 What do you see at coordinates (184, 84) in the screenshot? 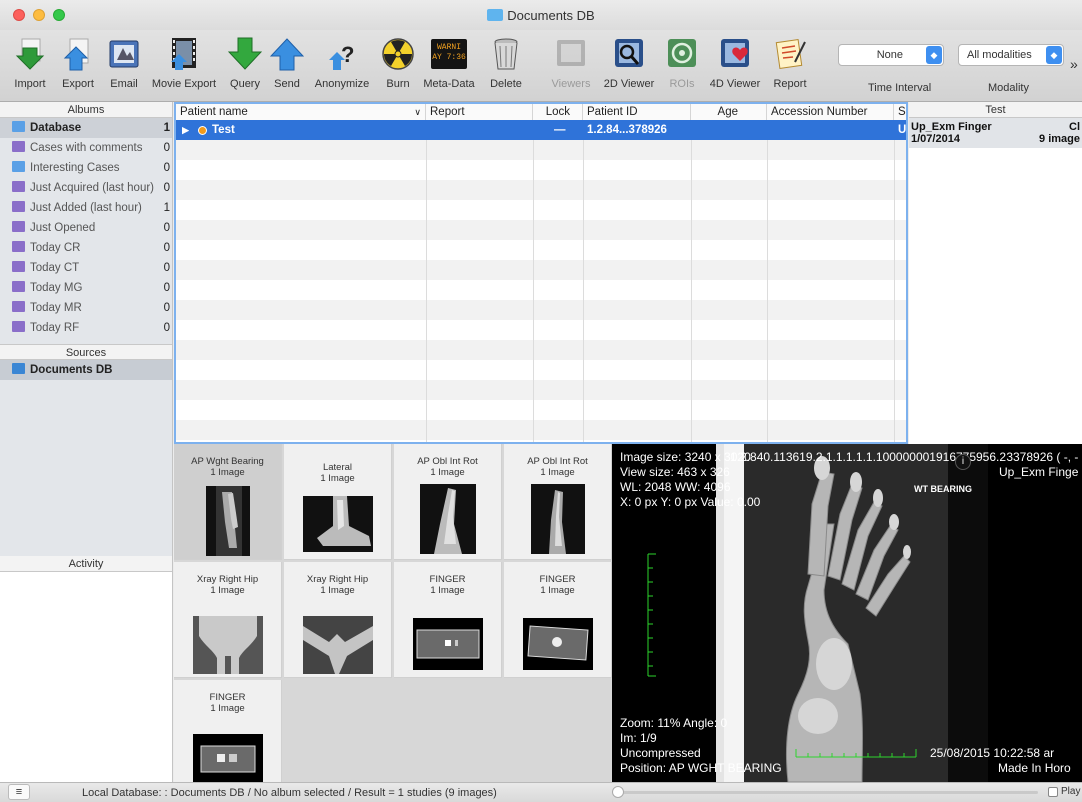
I see `movie-export-label: Movie Export` at bounding box center [184, 84].